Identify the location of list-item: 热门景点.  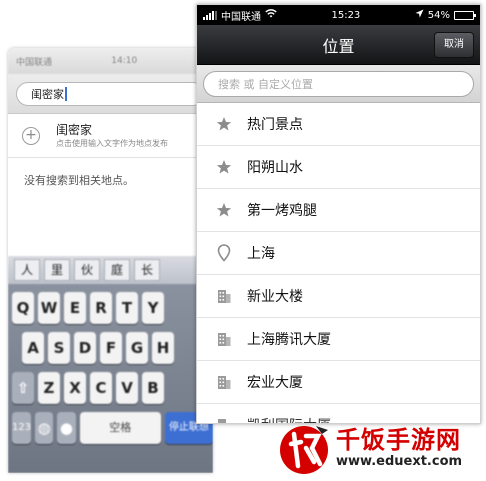
(338, 124).